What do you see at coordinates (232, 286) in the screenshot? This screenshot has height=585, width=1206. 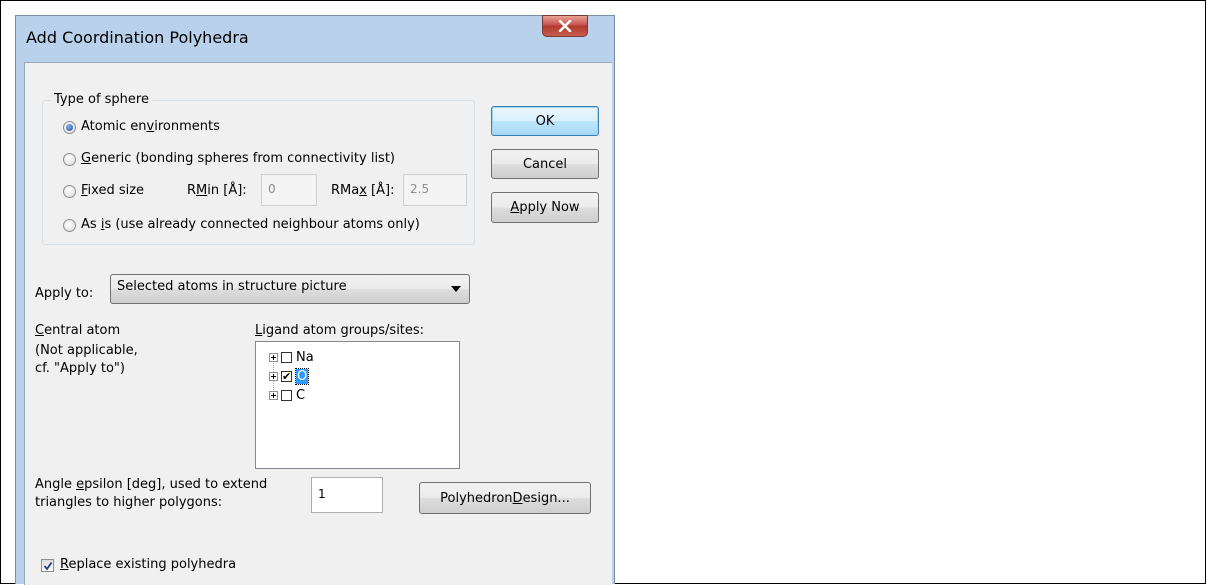 I see `apply-to-selected-value: Selected atoms in structure picture` at bounding box center [232, 286].